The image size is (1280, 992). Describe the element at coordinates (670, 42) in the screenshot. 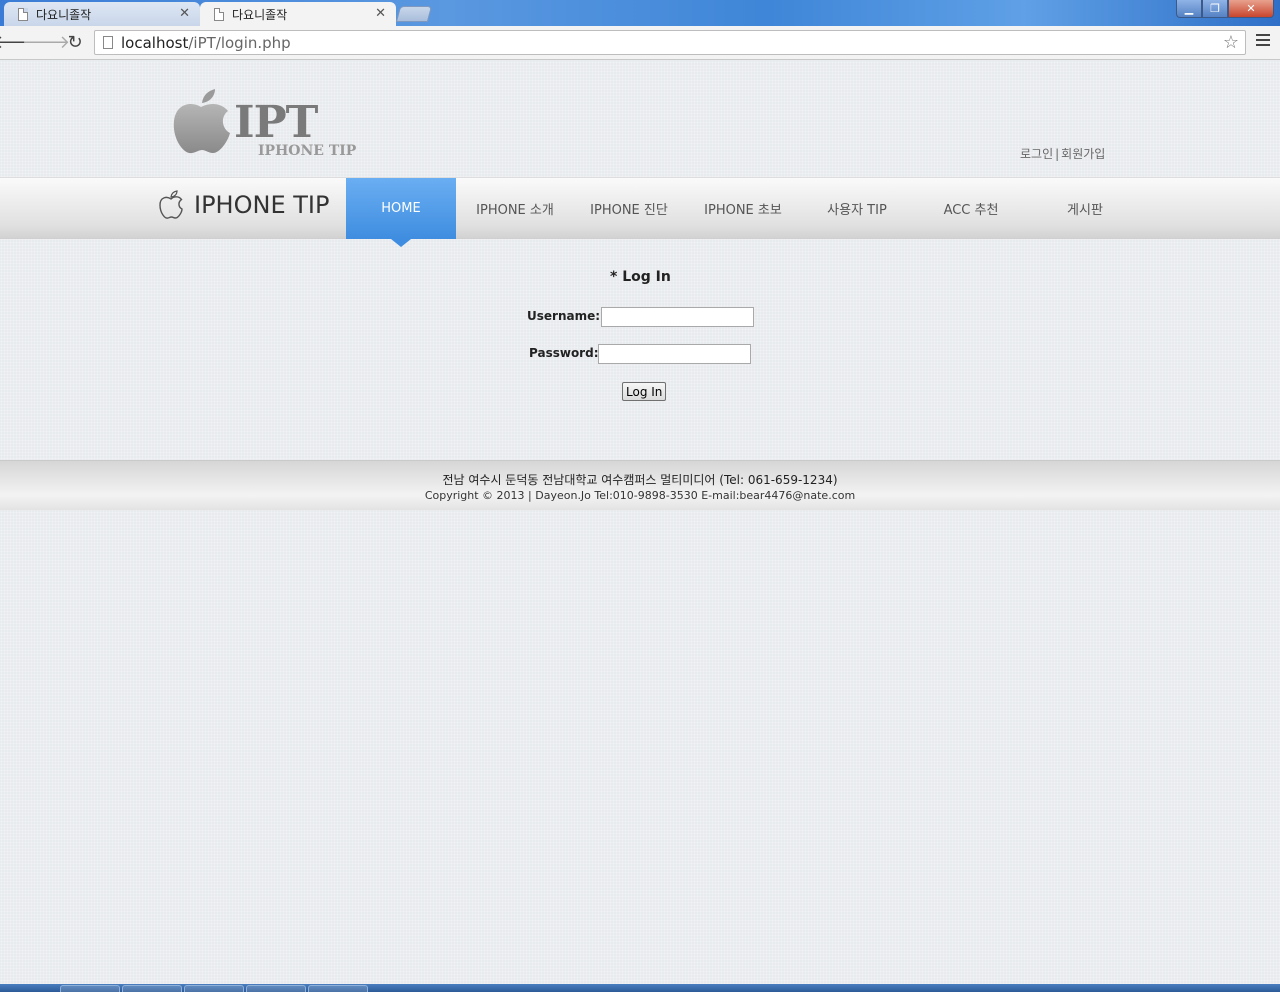

I see `address-bar: localhost/iPT/login.php ☆` at that location.